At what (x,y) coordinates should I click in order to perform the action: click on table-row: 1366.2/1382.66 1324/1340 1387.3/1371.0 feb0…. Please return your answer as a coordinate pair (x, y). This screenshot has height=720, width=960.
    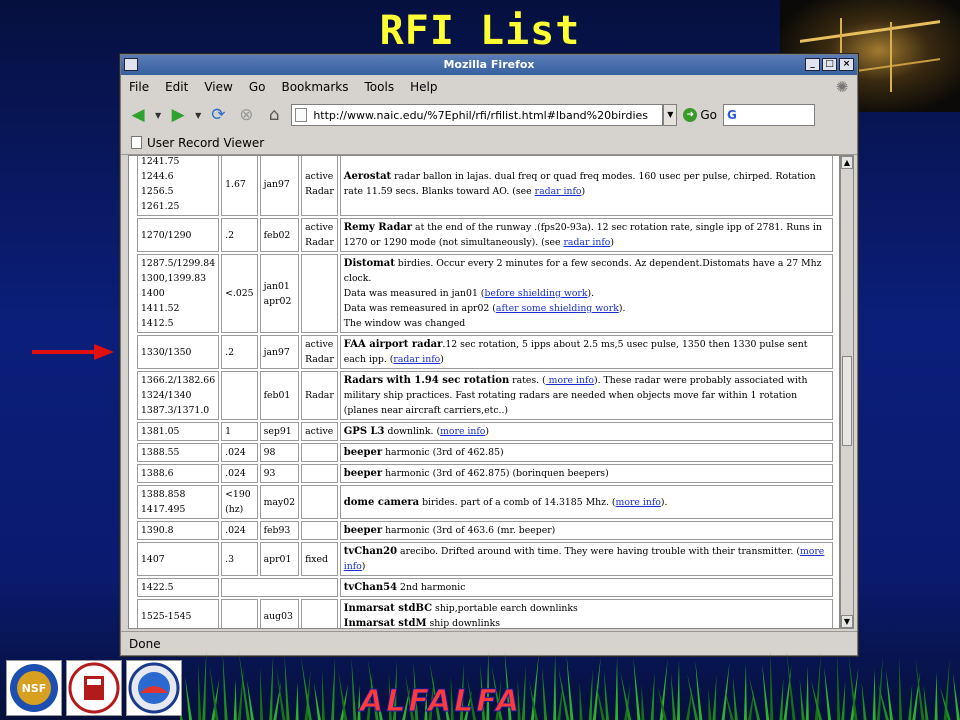
    Looking at the image, I should click on (485, 395).